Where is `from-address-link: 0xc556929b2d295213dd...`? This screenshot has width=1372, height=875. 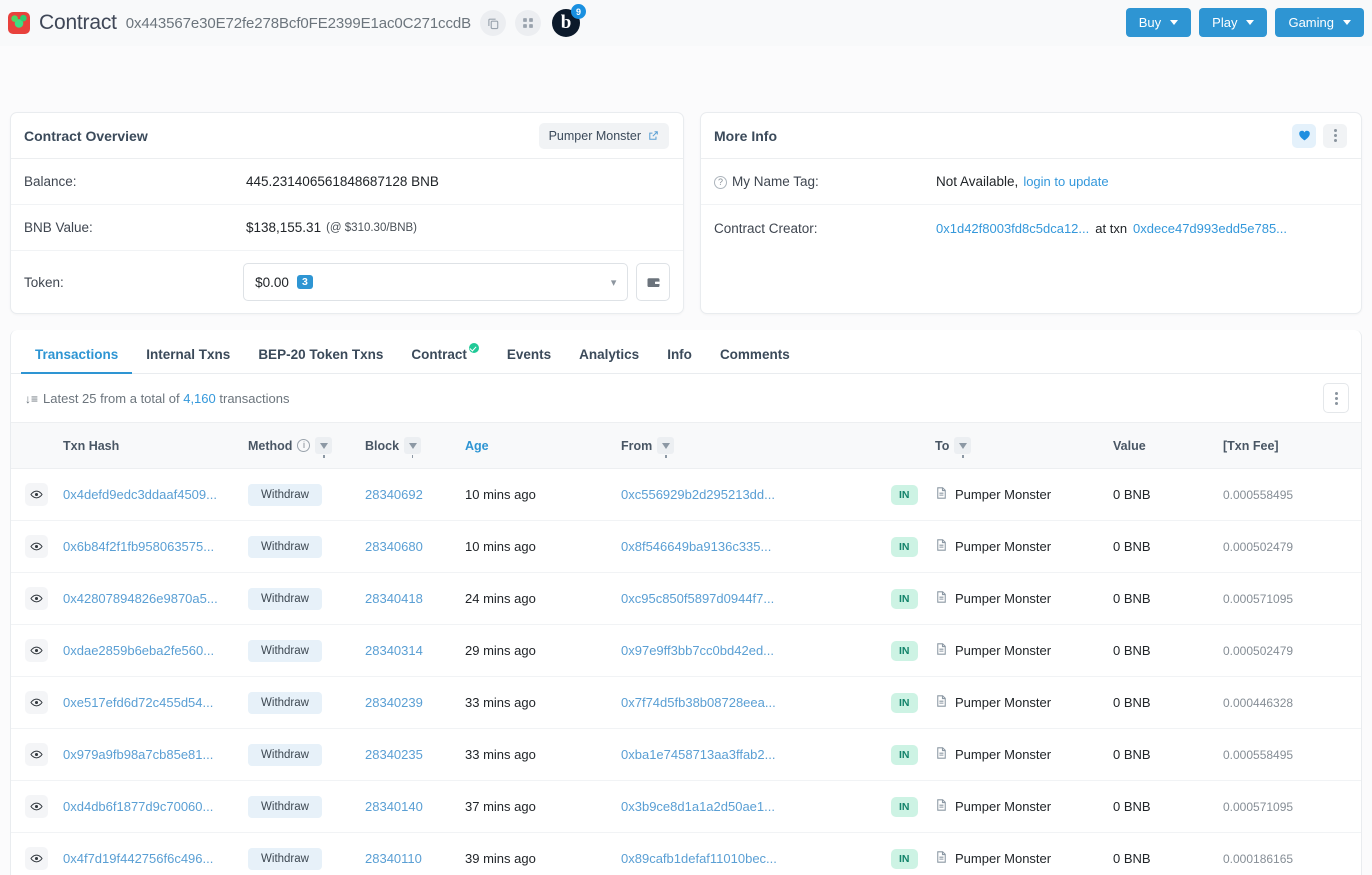 from-address-link: 0xc556929b2d295213dd... is located at coordinates (698, 494).